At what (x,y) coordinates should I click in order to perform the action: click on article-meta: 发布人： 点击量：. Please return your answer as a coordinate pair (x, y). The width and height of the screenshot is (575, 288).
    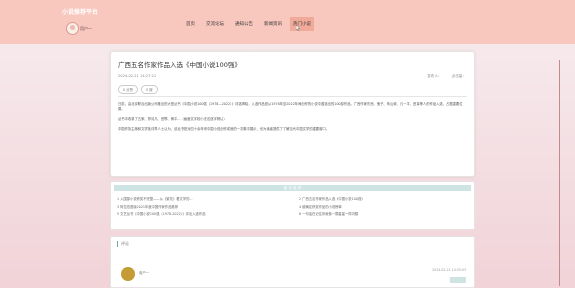
    Looking at the image, I should click on (446, 76).